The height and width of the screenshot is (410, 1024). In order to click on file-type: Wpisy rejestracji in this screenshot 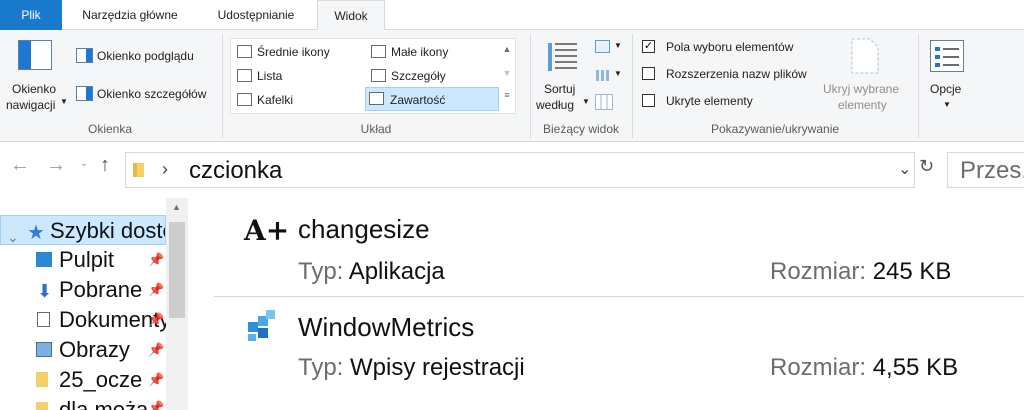, I will do `click(437, 367)`.